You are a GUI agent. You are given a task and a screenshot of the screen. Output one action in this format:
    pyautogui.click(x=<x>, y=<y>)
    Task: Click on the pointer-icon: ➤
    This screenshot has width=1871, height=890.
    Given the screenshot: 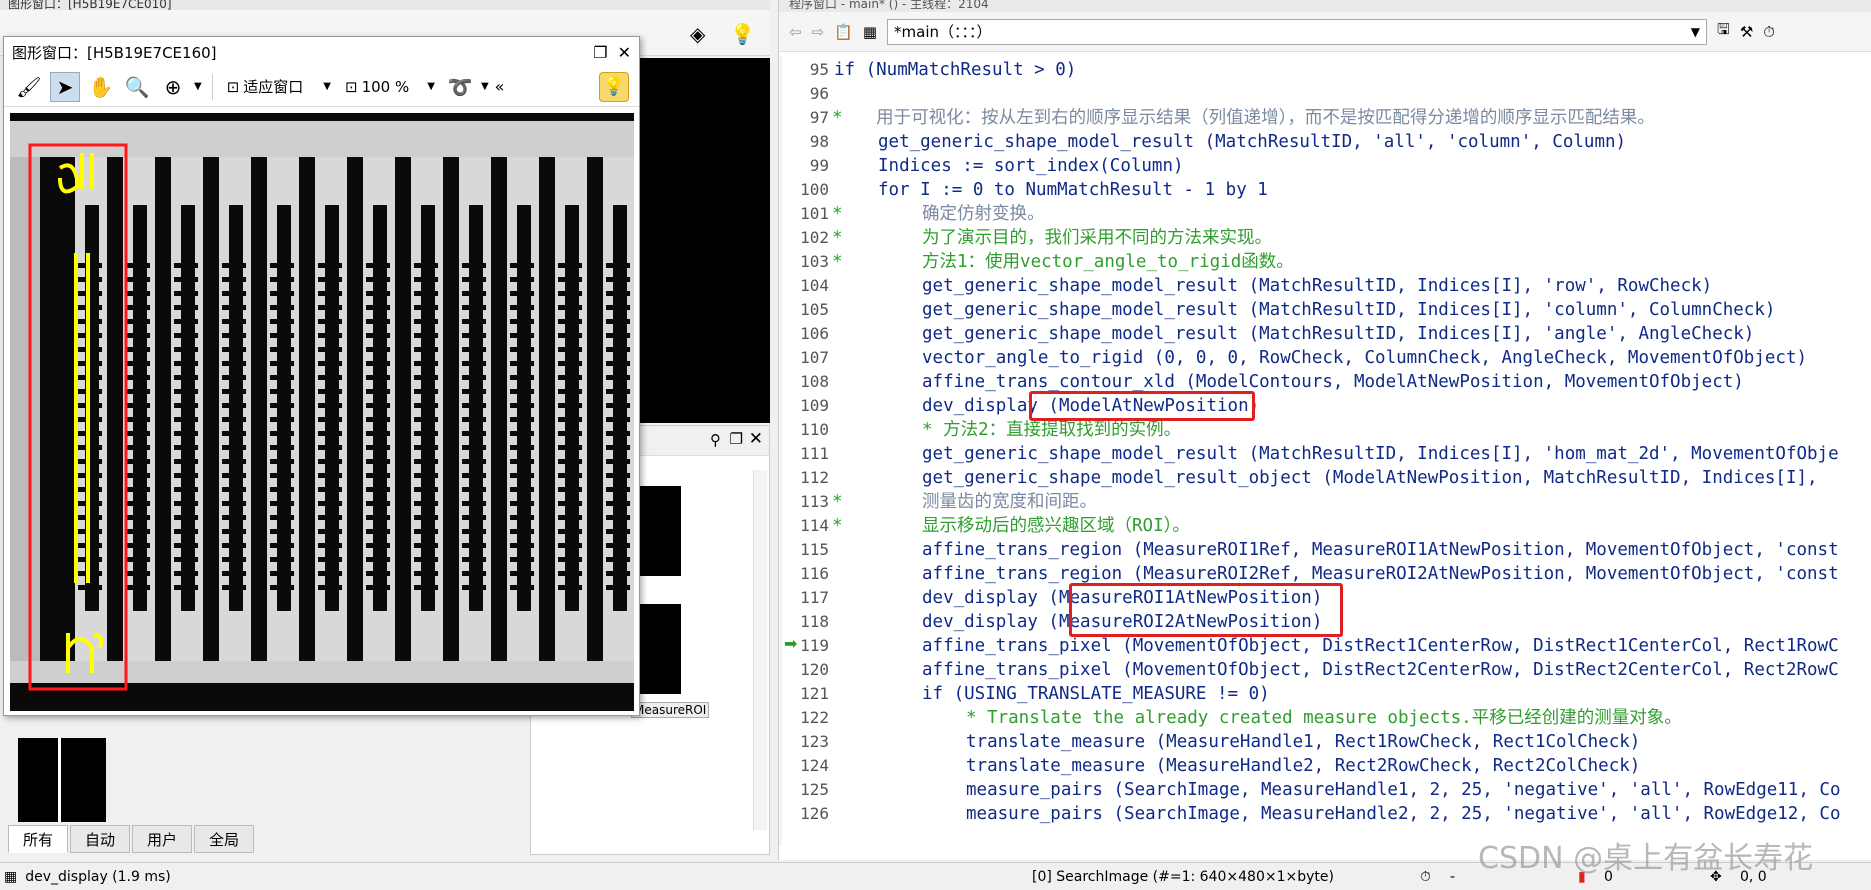 What is the action you would take?
    pyautogui.click(x=65, y=86)
    